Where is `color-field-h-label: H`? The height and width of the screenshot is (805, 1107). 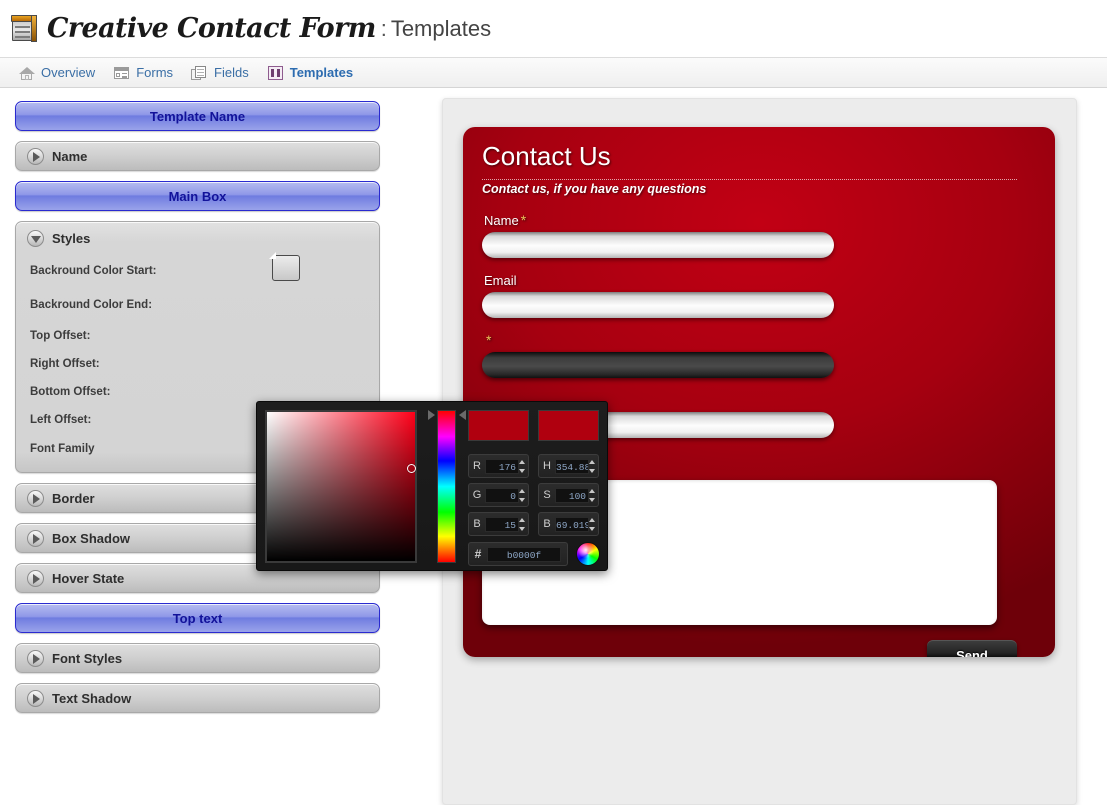
color-field-h-label: H is located at coordinates (547, 466).